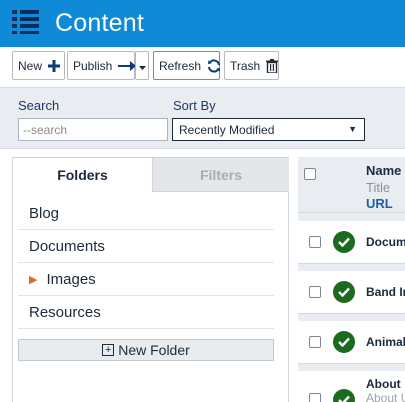 The width and height of the screenshot is (405, 402). What do you see at coordinates (146, 313) in the screenshot?
I see `folder-item-resources: Resources` at bounding box center [146, 313].